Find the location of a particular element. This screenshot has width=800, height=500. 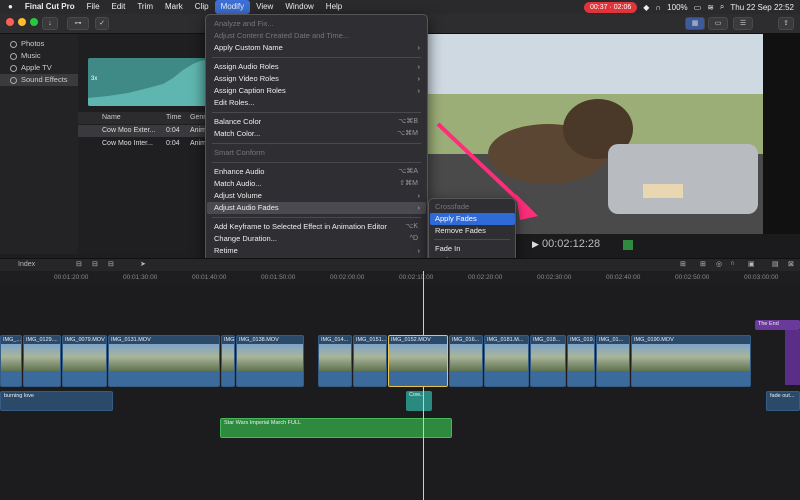

zoom-window-button is located at coordinates (34, 22).